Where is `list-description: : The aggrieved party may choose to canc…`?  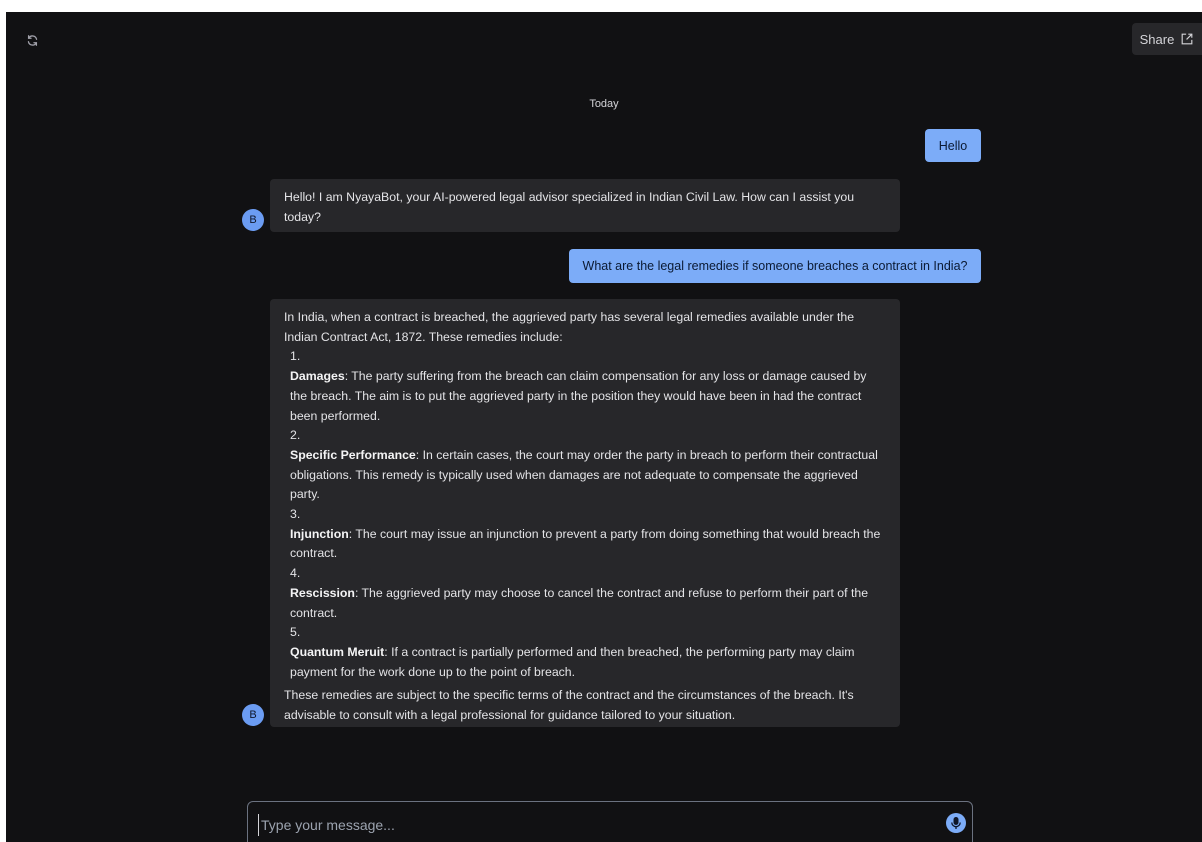 list-description: : The aggrieved party may choose to canc… is located at coordinates (579, 602).